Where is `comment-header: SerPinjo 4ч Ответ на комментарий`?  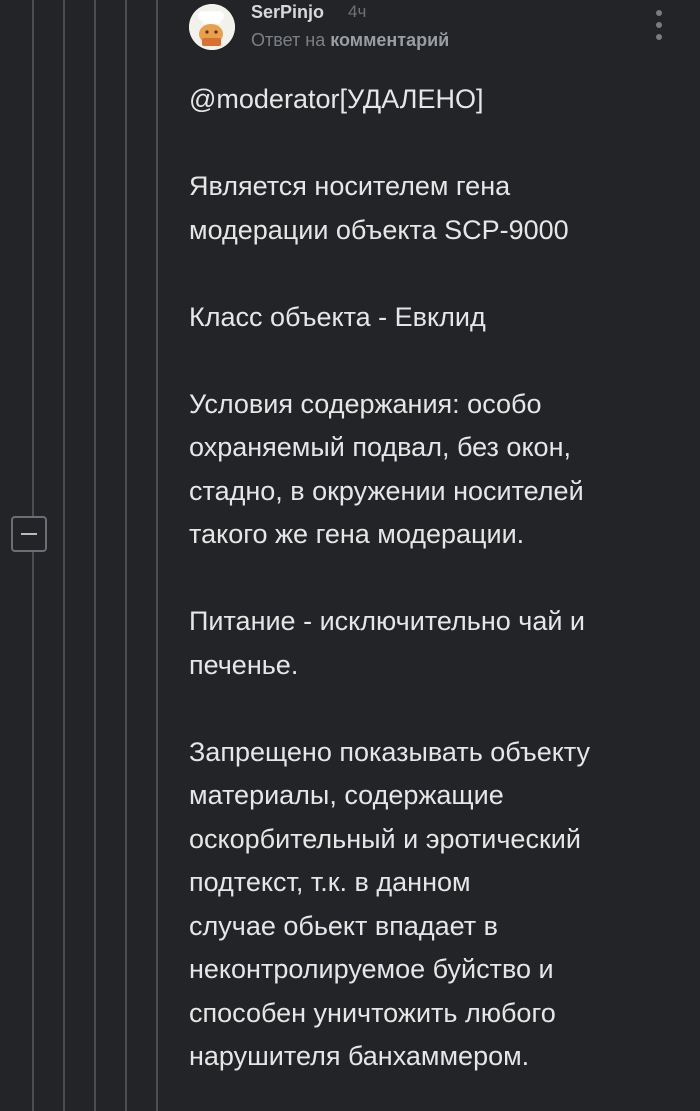 comment-header: SerPinjo 4ч Ответ на комментарий is located at coordinates (444, 30).